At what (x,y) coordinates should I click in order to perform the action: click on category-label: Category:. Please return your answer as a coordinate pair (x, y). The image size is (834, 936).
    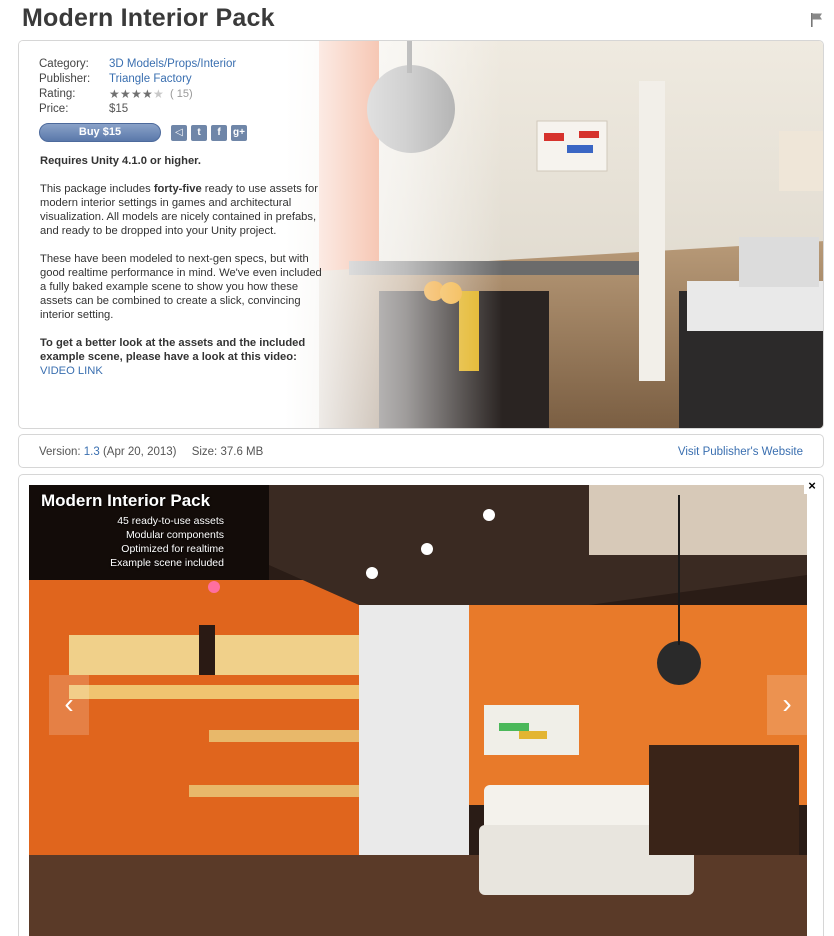
    Looking at the image, I should click on (64, 64).